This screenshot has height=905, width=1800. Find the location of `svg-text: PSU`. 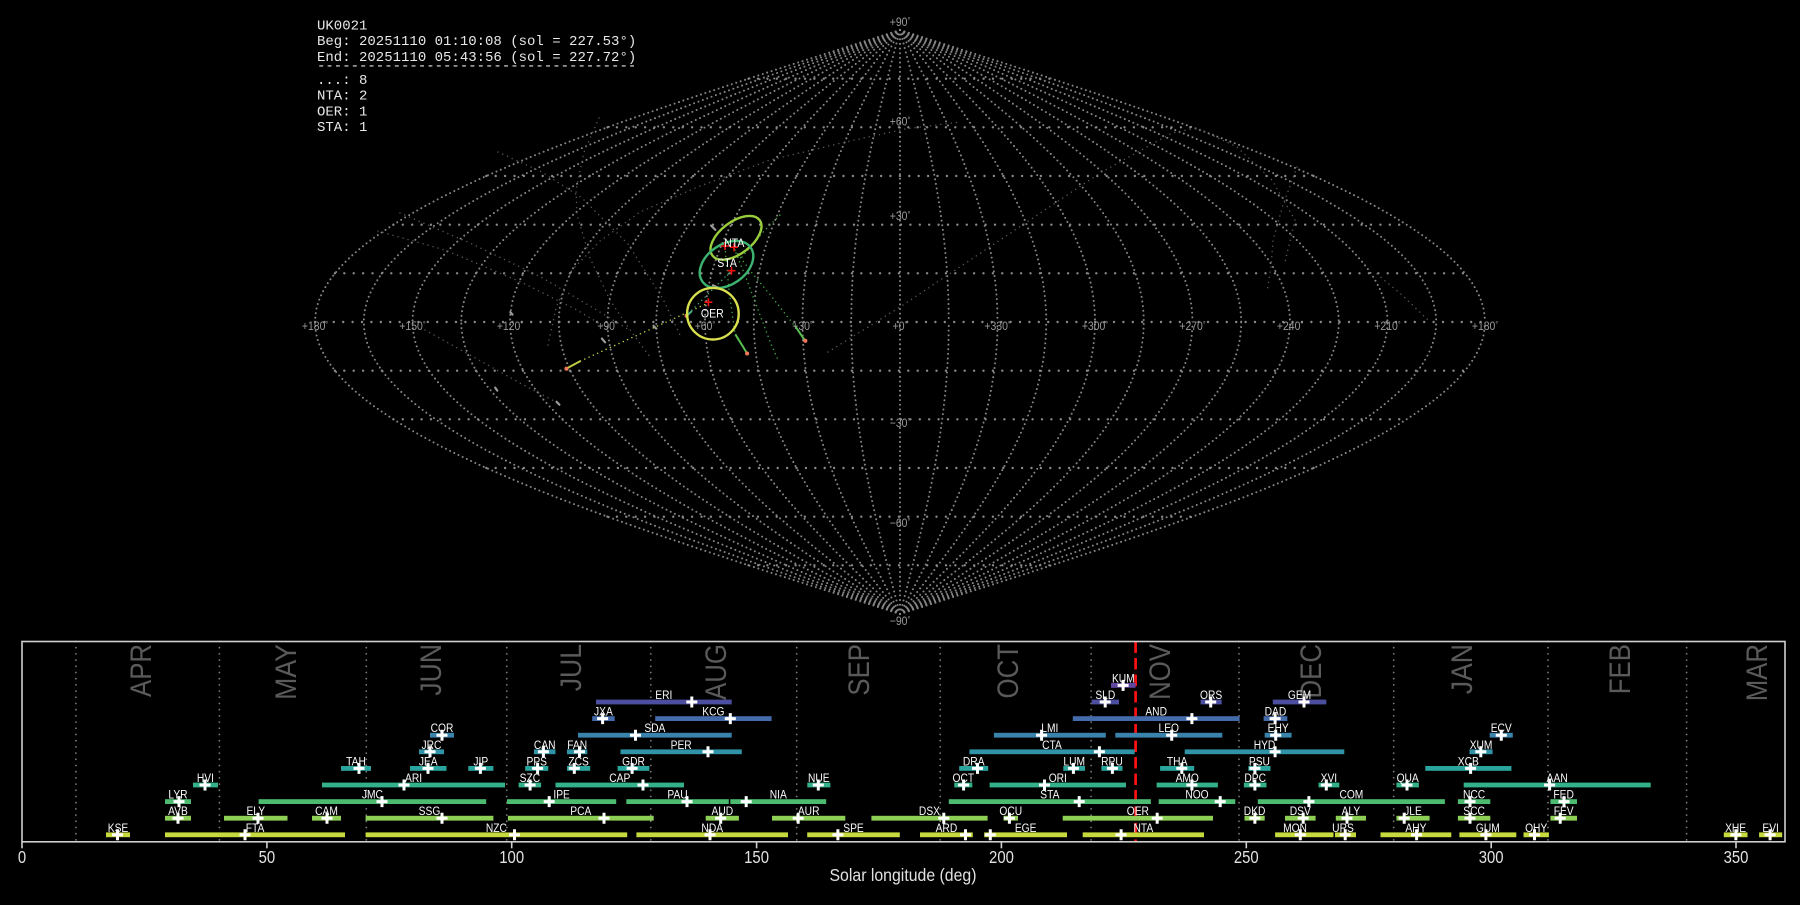

svg-text: PSU is located at coordinates (1259, 762).